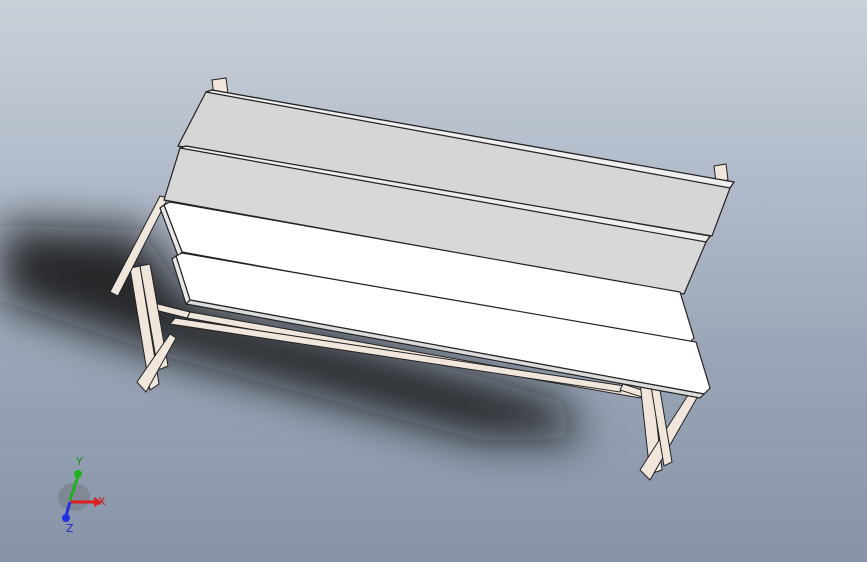 Image resolution: width=867 pixels, height=562 pixels. I want to click on reference-triad: Y X Z, so click(82, 495).